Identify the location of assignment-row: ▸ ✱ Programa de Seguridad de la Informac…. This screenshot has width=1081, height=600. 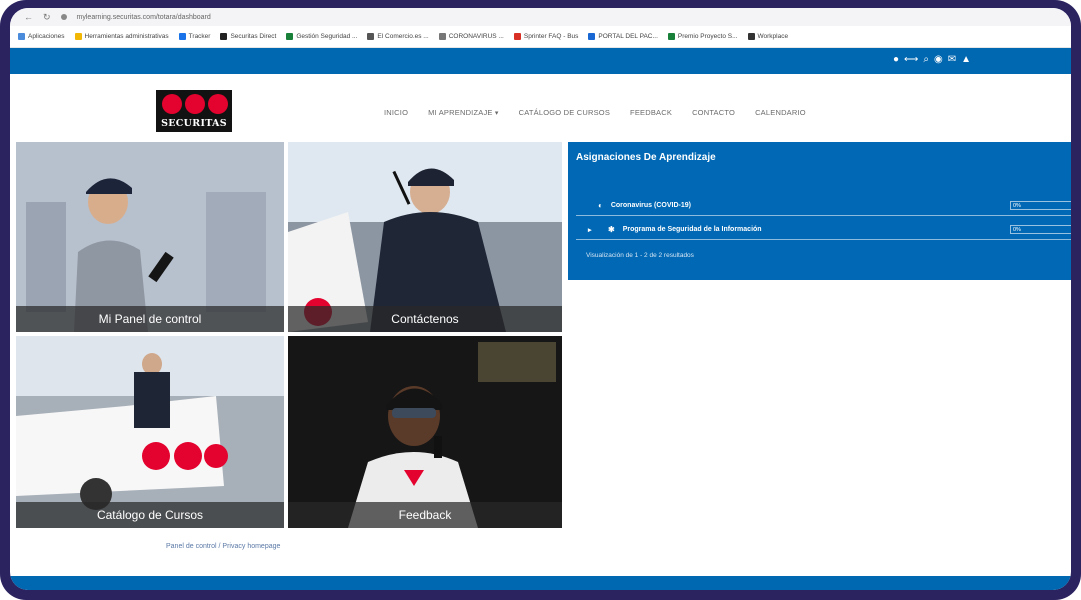
(823, 230).